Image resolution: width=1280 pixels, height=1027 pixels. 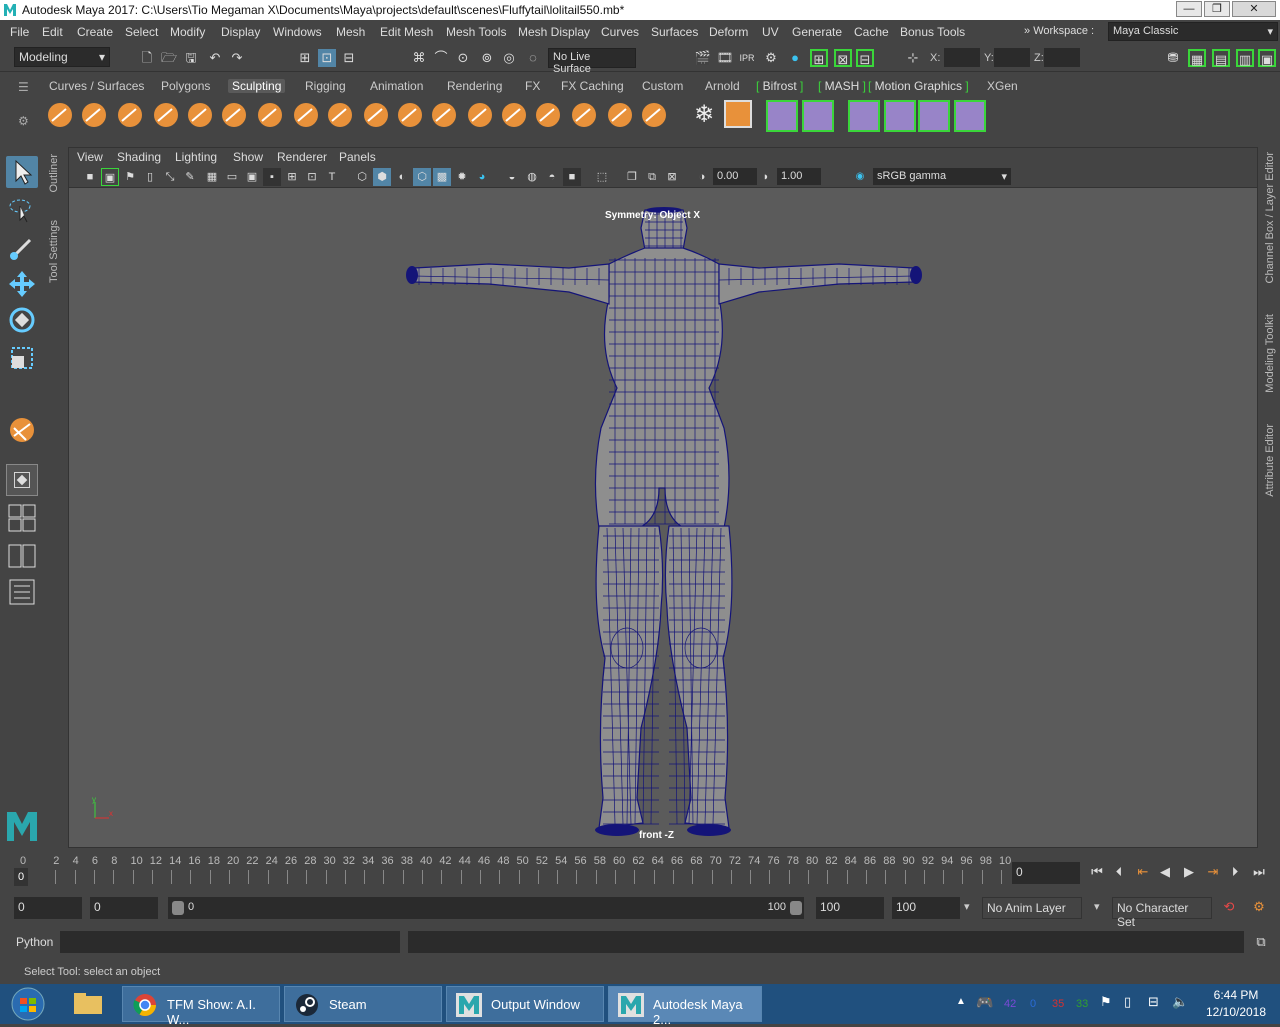 I want to click on smooth-shade-icon: ⬢, so click(x=382, y=177).